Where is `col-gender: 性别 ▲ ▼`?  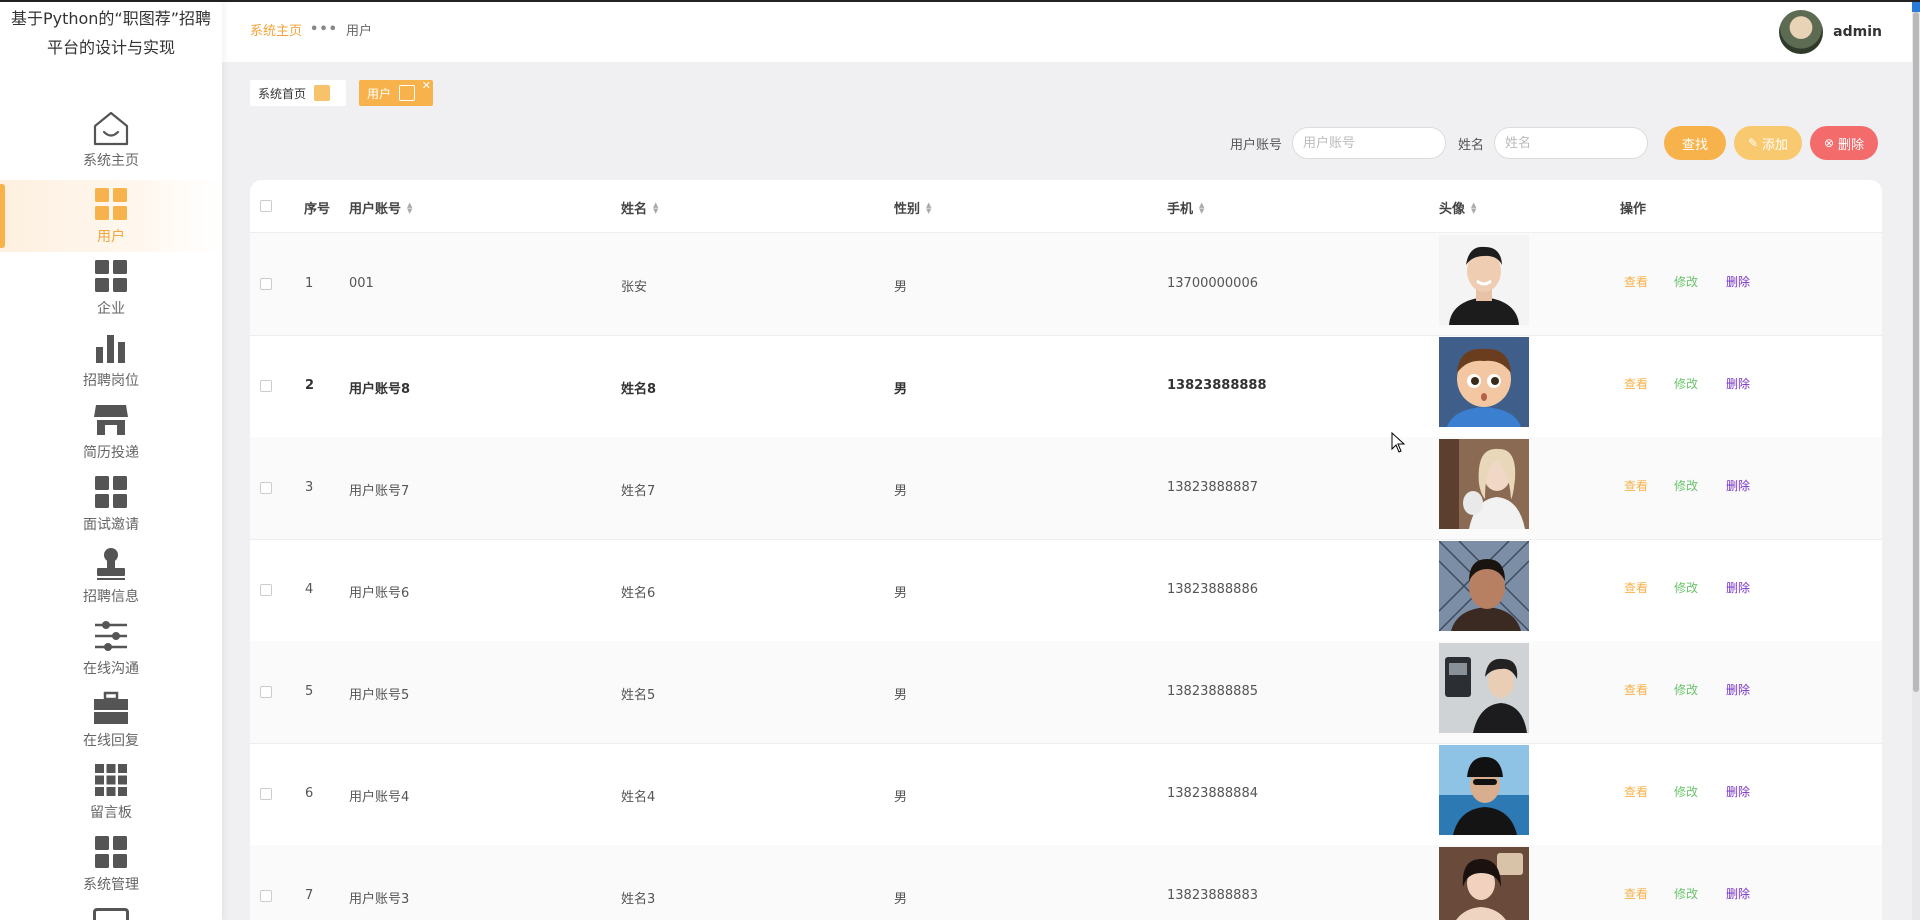
col-gender: 性别 ▲ ▼ is located at coordinates (912, 207).